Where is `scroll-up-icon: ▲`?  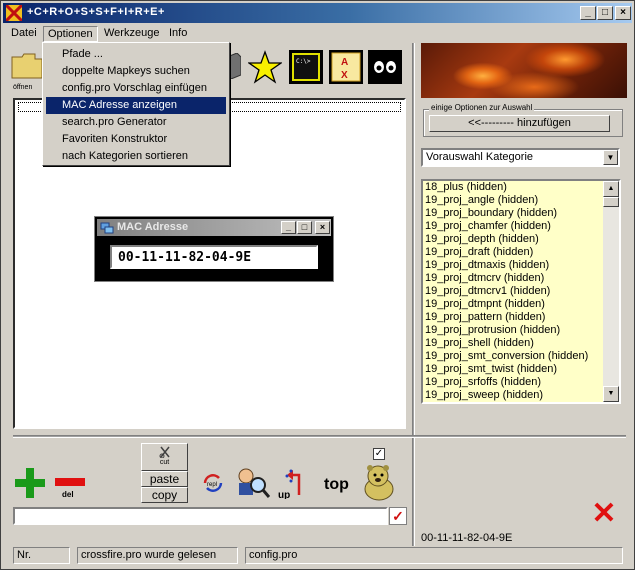 scroll-up-icon: ▲ is located at coordinates (611, 189).